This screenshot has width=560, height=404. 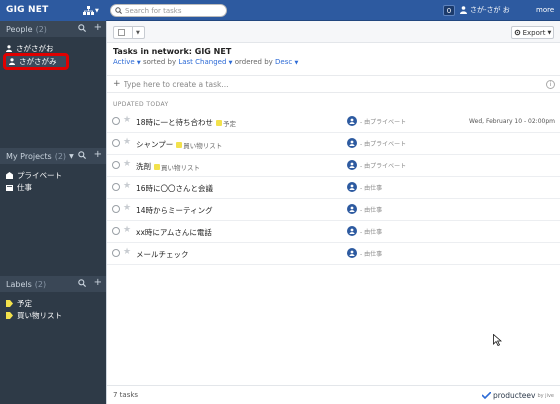 I want to click on task-project: - 由プライベート, so click(x=383, y=144).